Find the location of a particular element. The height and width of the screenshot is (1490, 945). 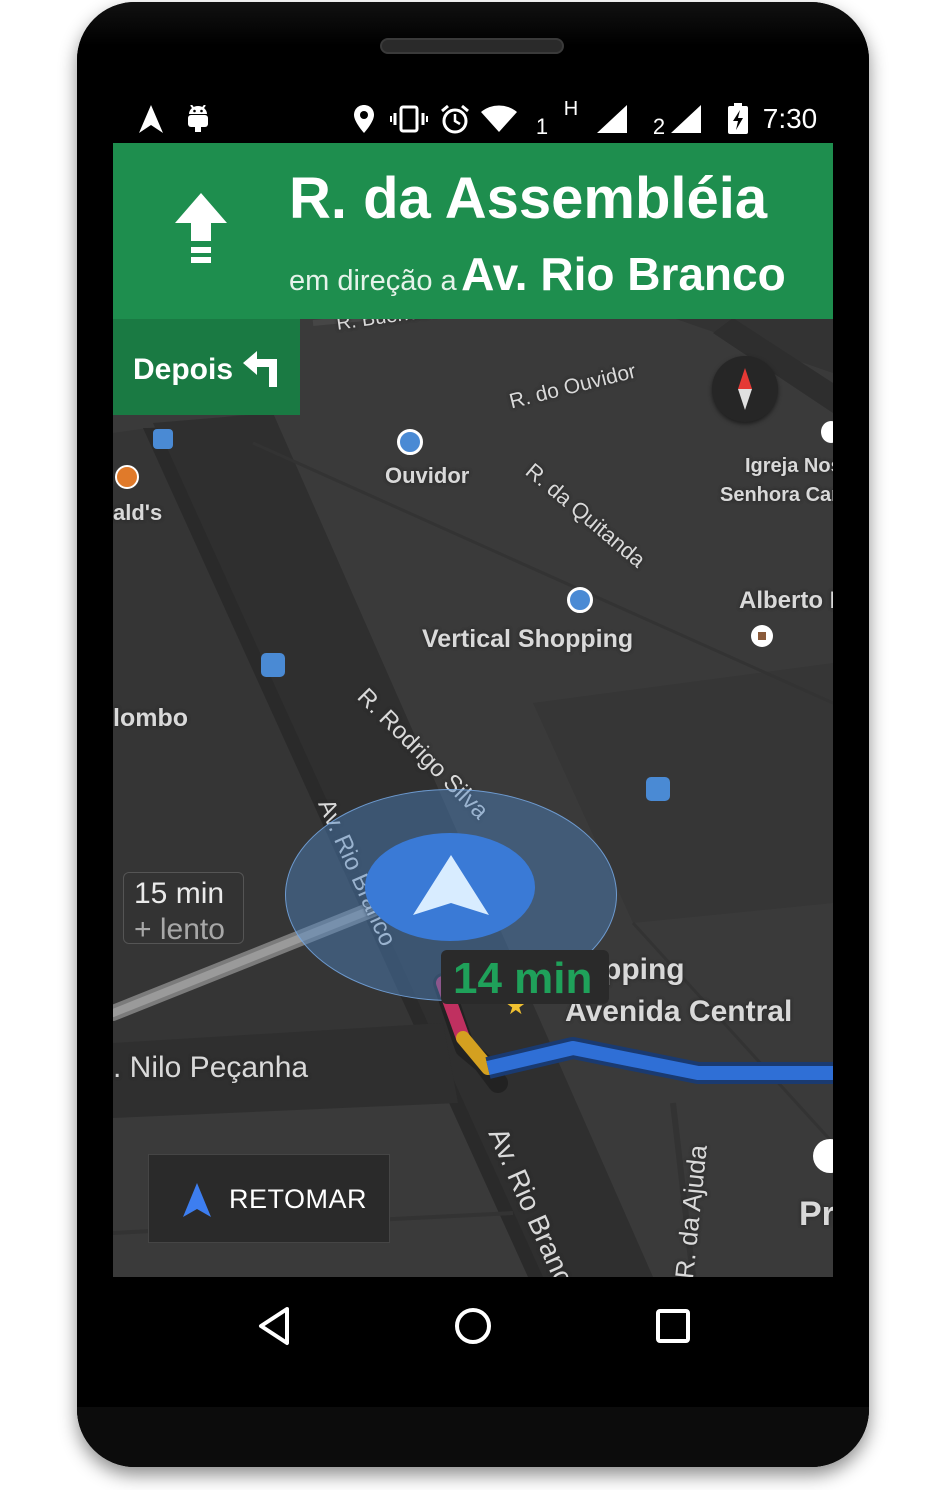

battery-charging-icon is located at coordinates (738, 119).